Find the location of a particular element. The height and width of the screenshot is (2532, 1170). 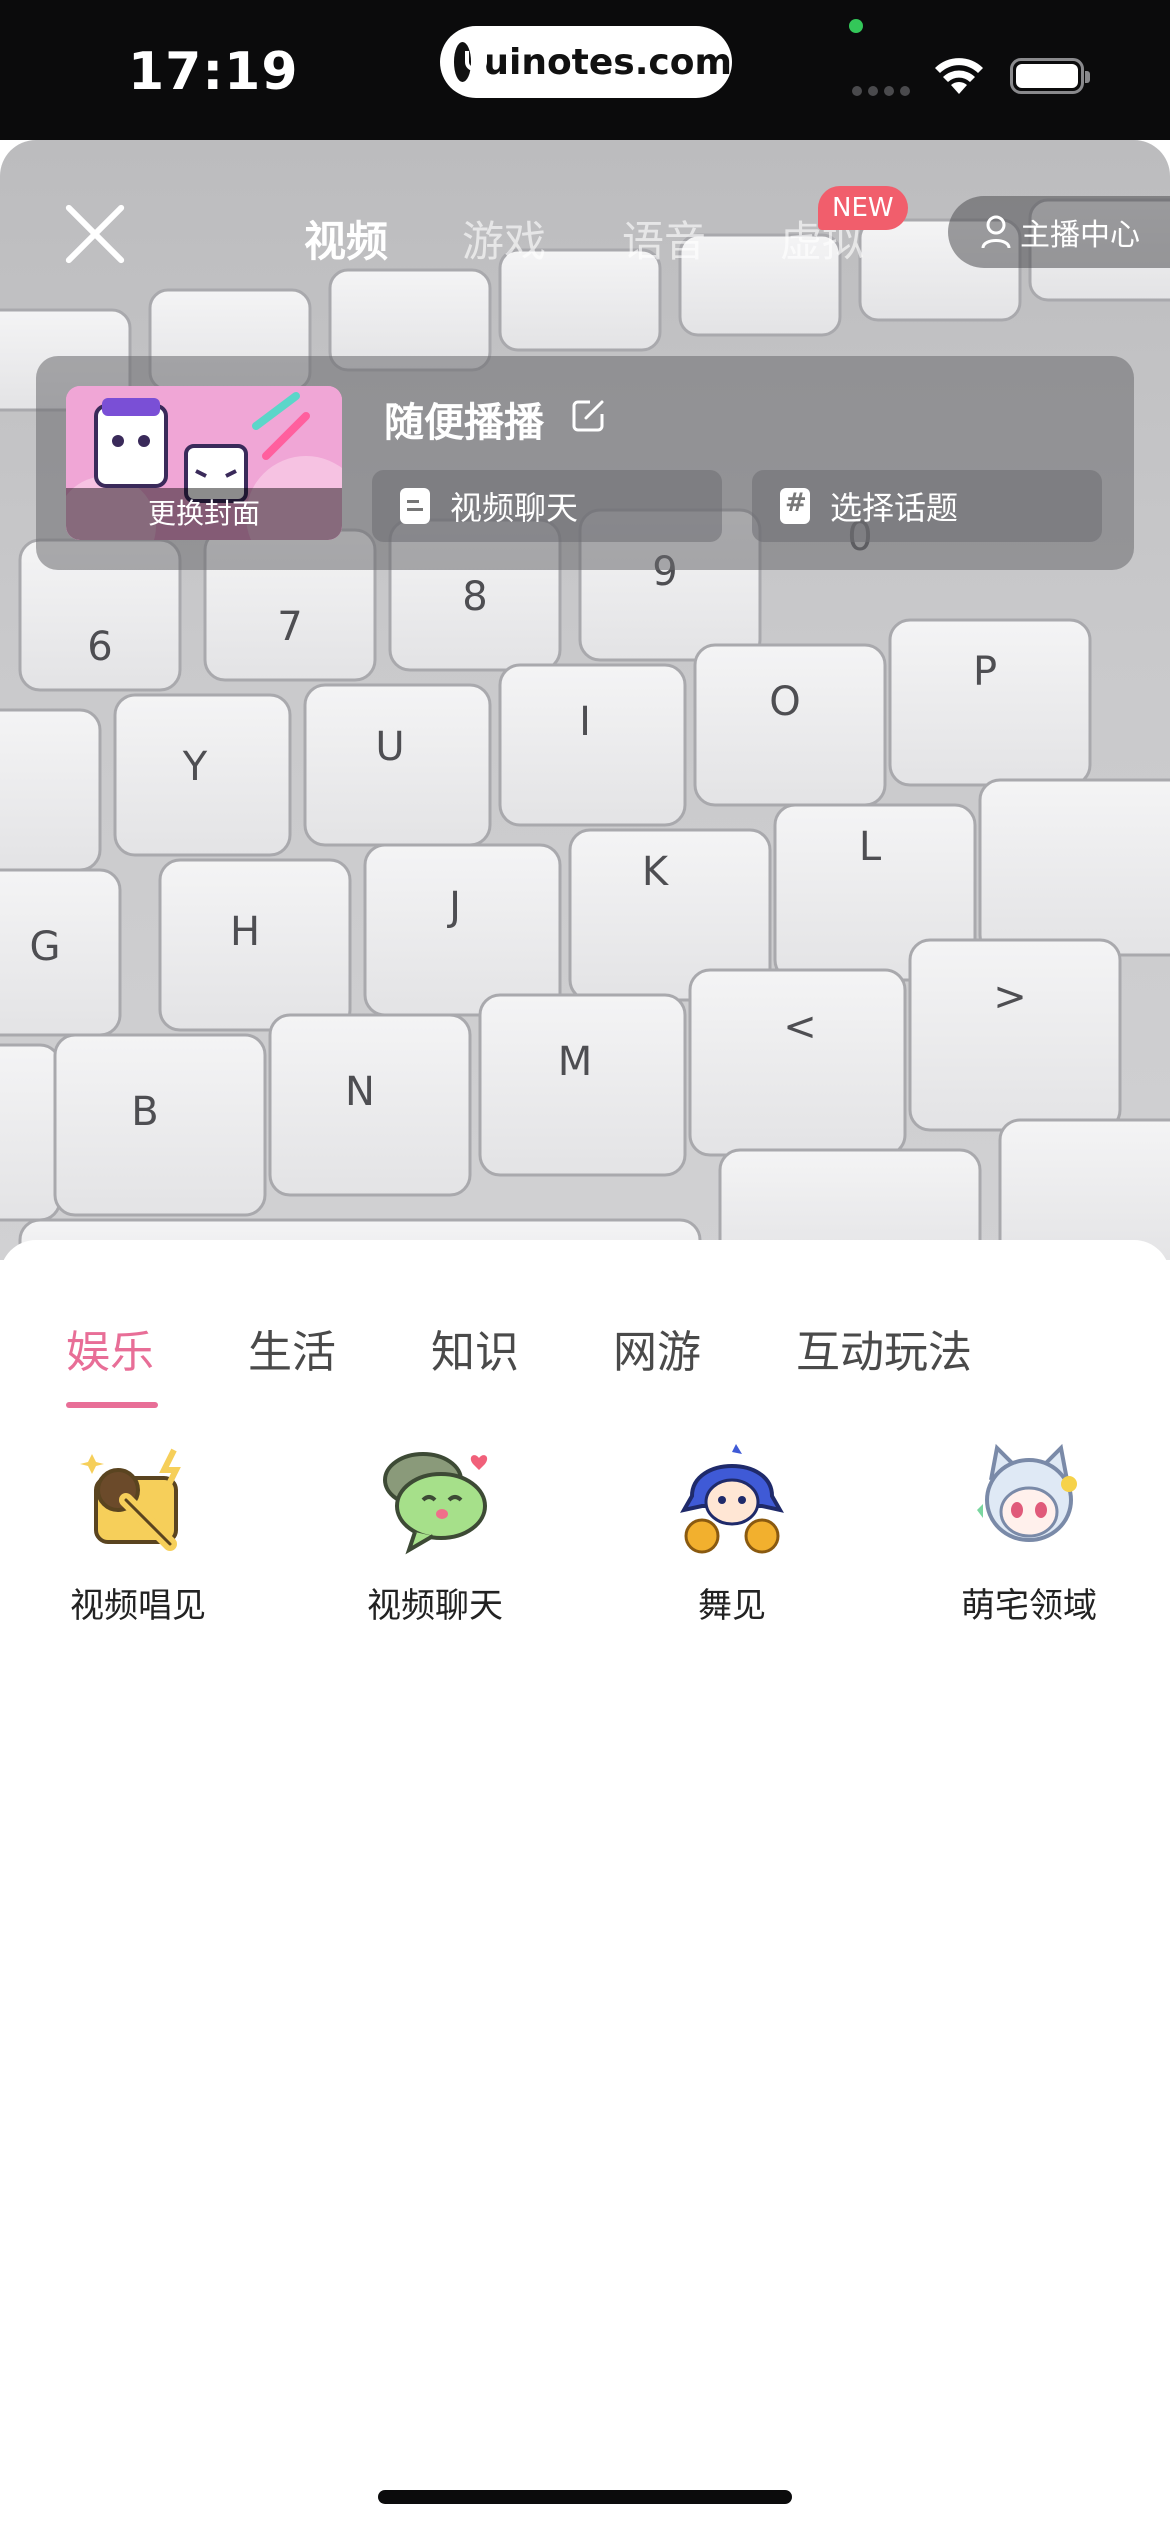

document-icon is located at coordinates (415, 506).